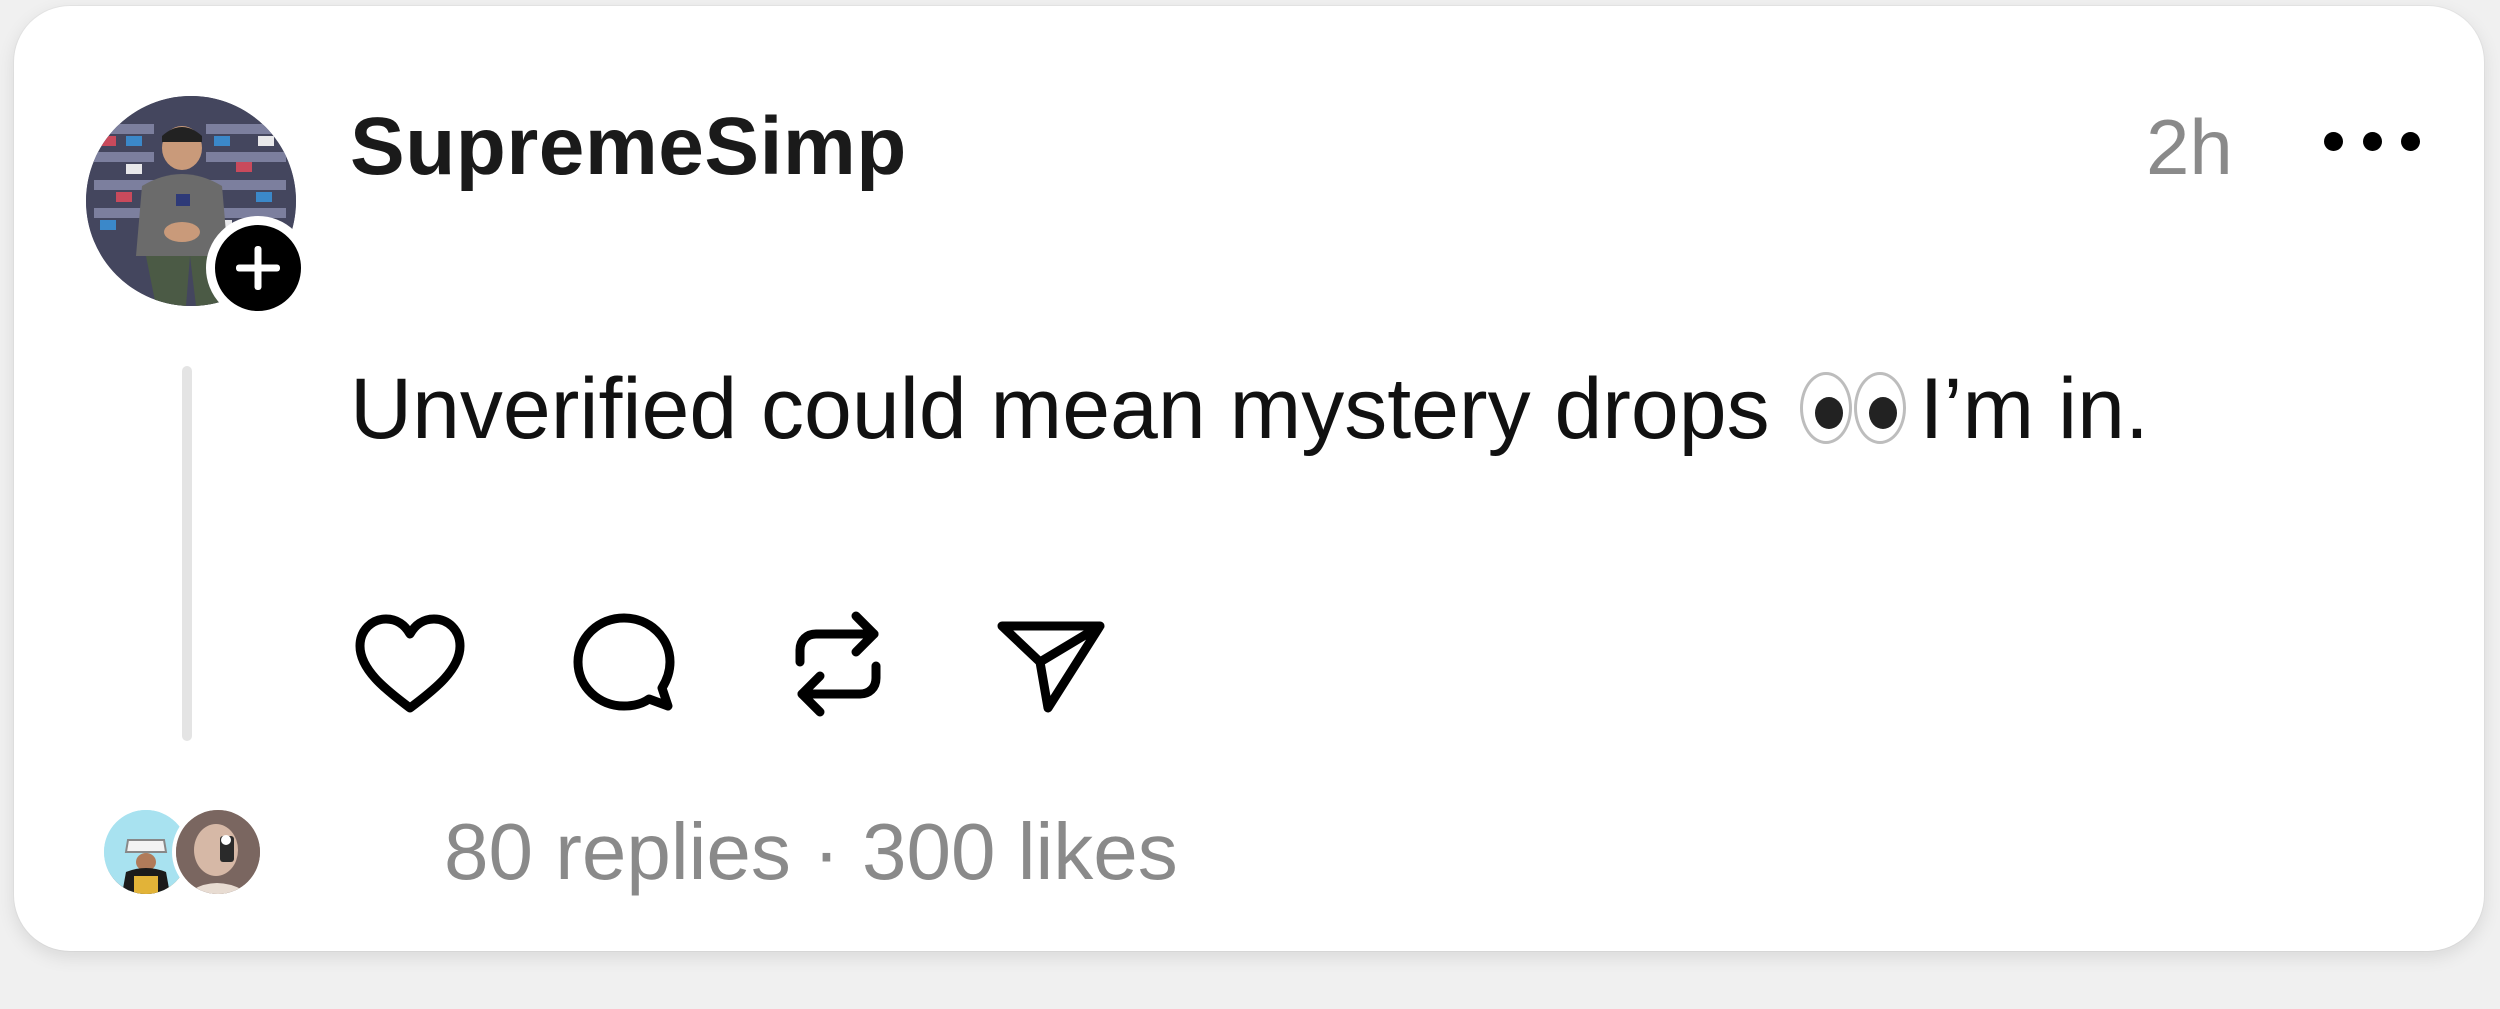 The image size is (2500, 1009). I want to click on replier-avatar, so click(218, 852).